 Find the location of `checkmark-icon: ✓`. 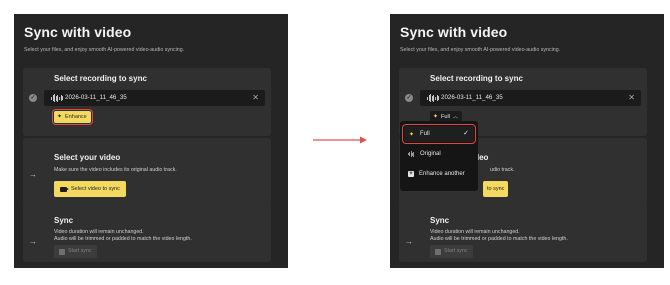

checkmark-icon: ✓ is located at coordinates (466, 133).